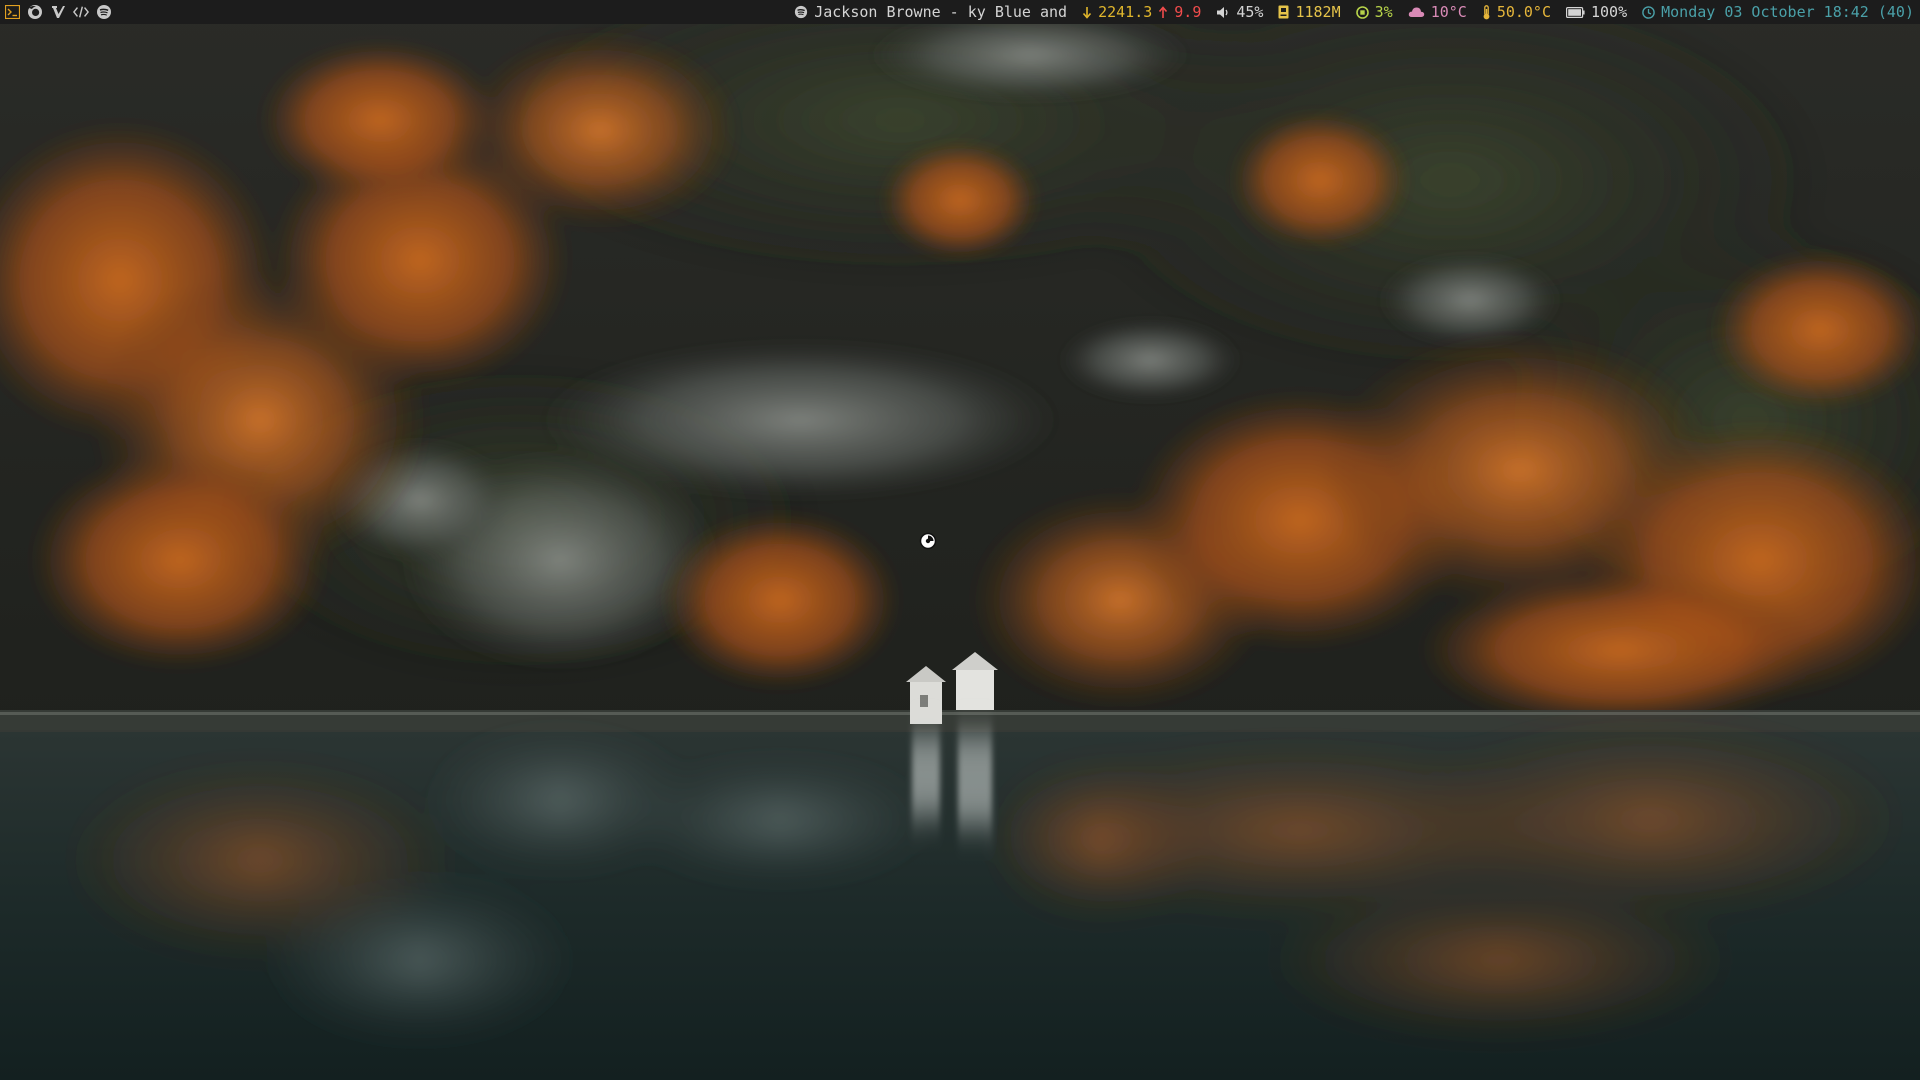 The height and width of the screenshot is (1080, 1920). What do you see at coordinates (1787, 12) in the screenshot?
I see `clock-value: Monday 03 October 18:42 (40)` at bounding box center [1787, 12].